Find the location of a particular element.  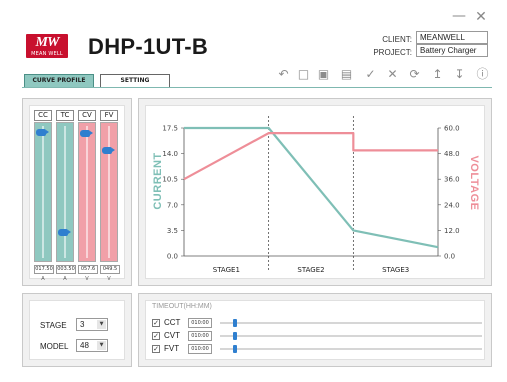

slider-value-fv: 049.5 is located at coordinates (110, 269).